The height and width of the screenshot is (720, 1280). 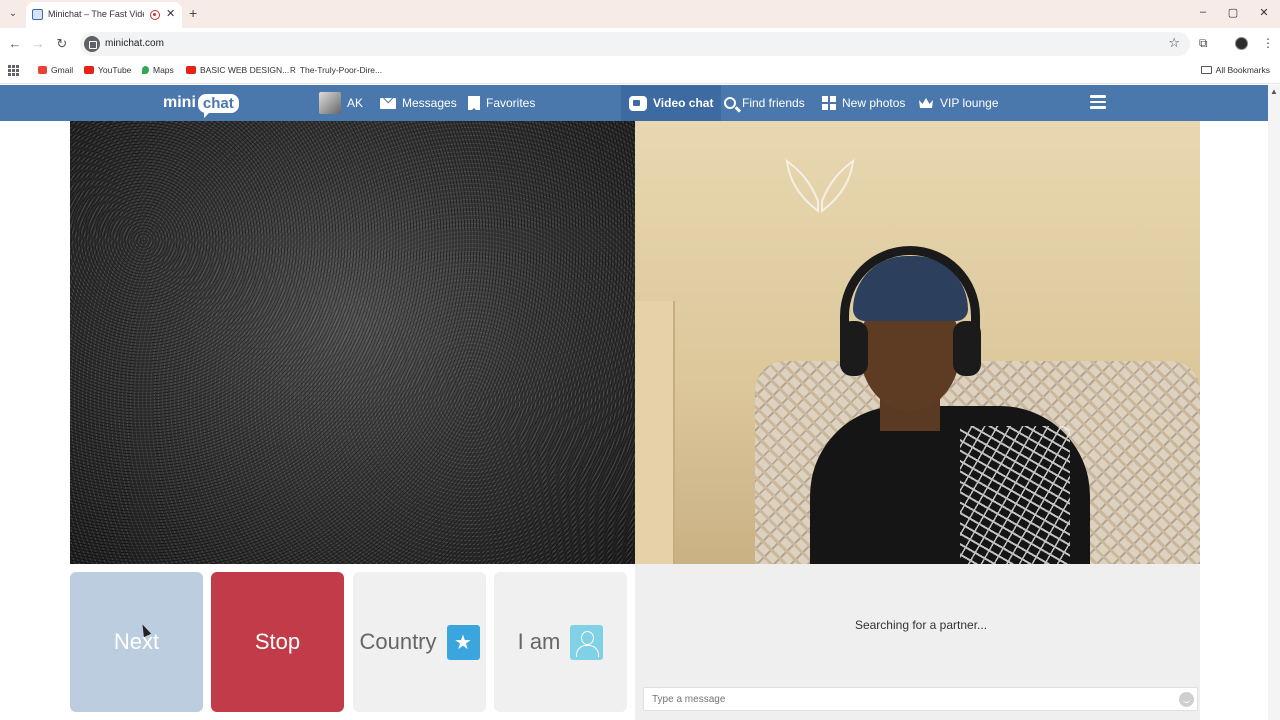 I want to click on gender-select-button: I am, so click(x=560, y=642).